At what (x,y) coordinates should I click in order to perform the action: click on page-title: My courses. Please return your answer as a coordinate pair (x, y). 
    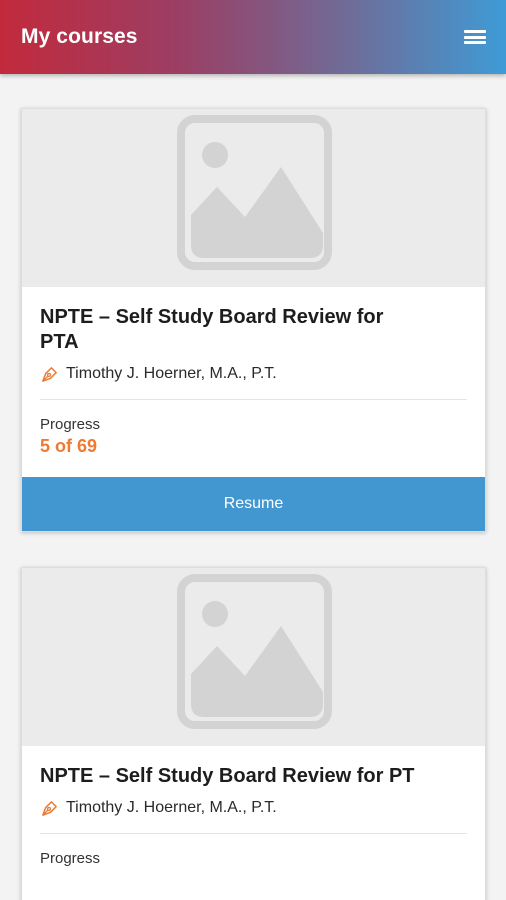
    Looking at the image, I should click on (79, 36).